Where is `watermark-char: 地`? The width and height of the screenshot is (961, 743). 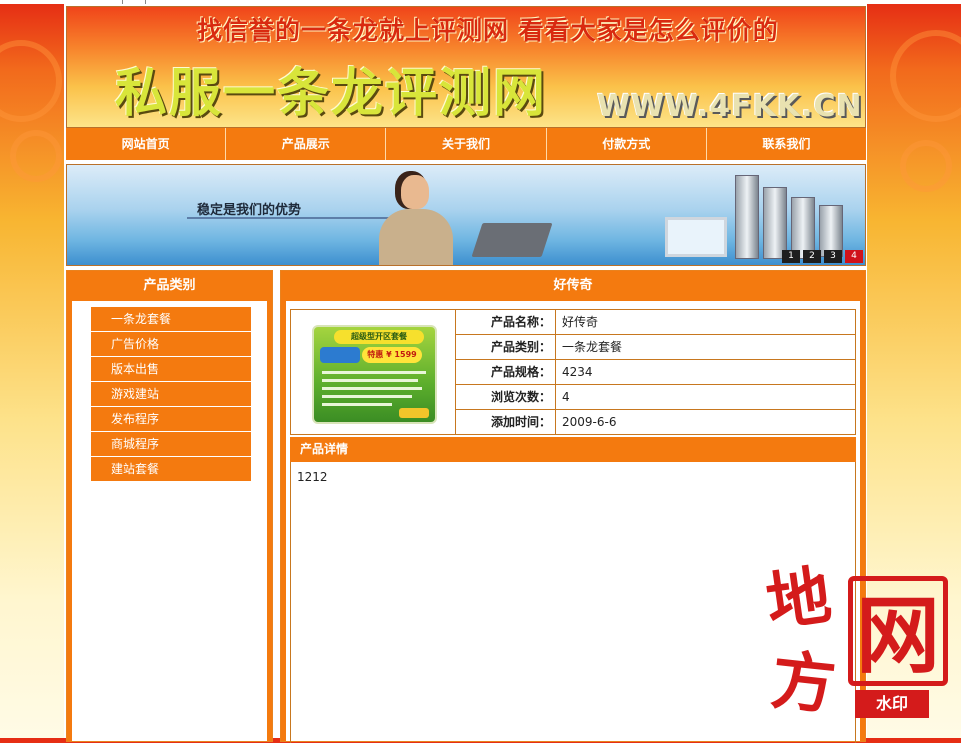 watermark-char: 地 is located at coordinates (798, 599).